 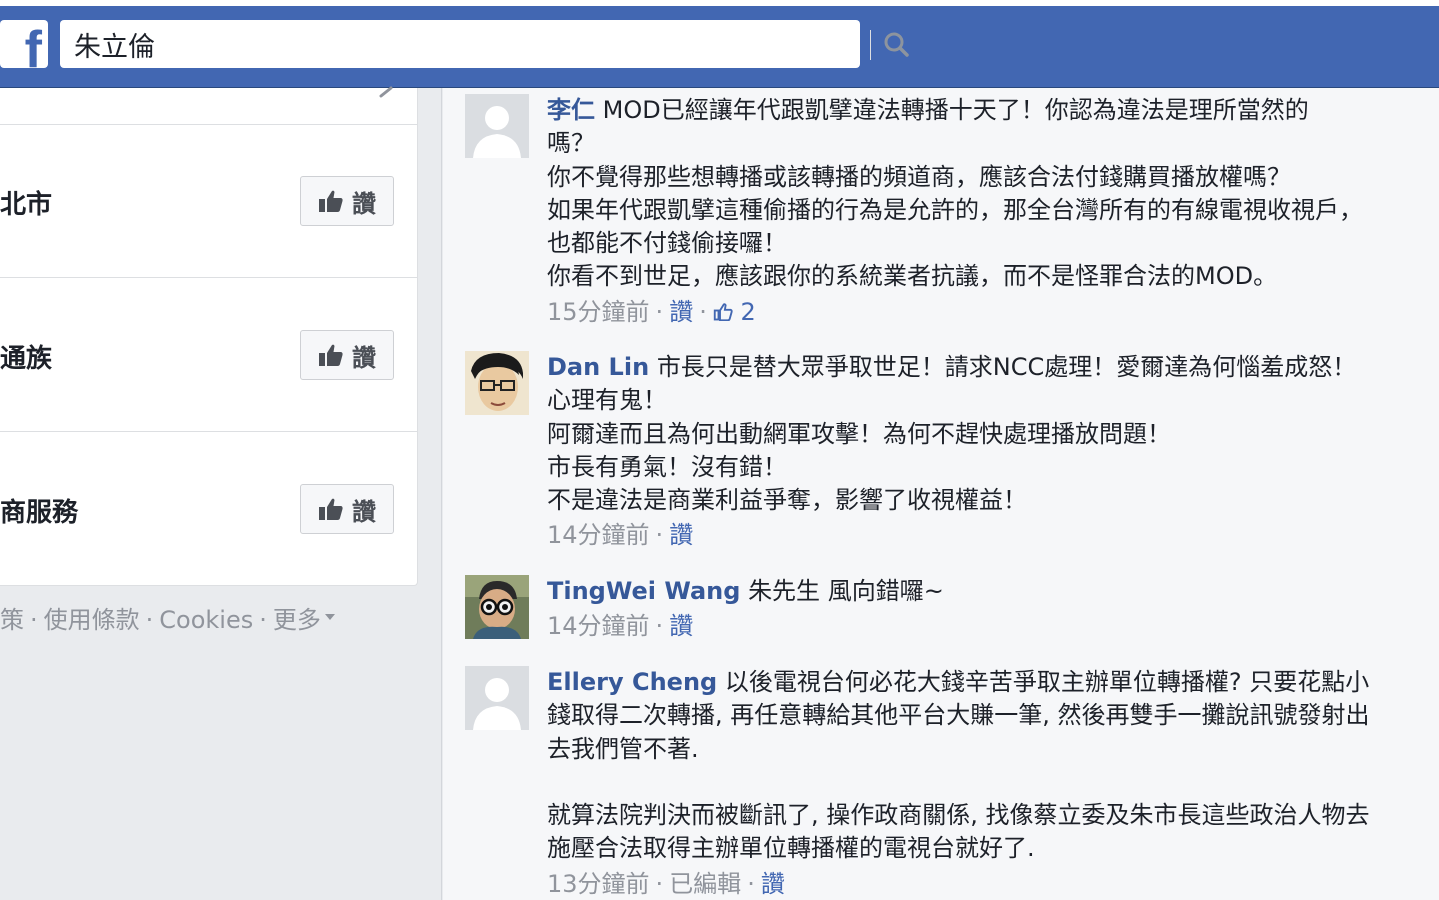 What do you see at coordinates (667, 466) in the screenshot?
I see `comment-text: 市長有勇氣！沒有錯！` at bounding box center [667, 466].